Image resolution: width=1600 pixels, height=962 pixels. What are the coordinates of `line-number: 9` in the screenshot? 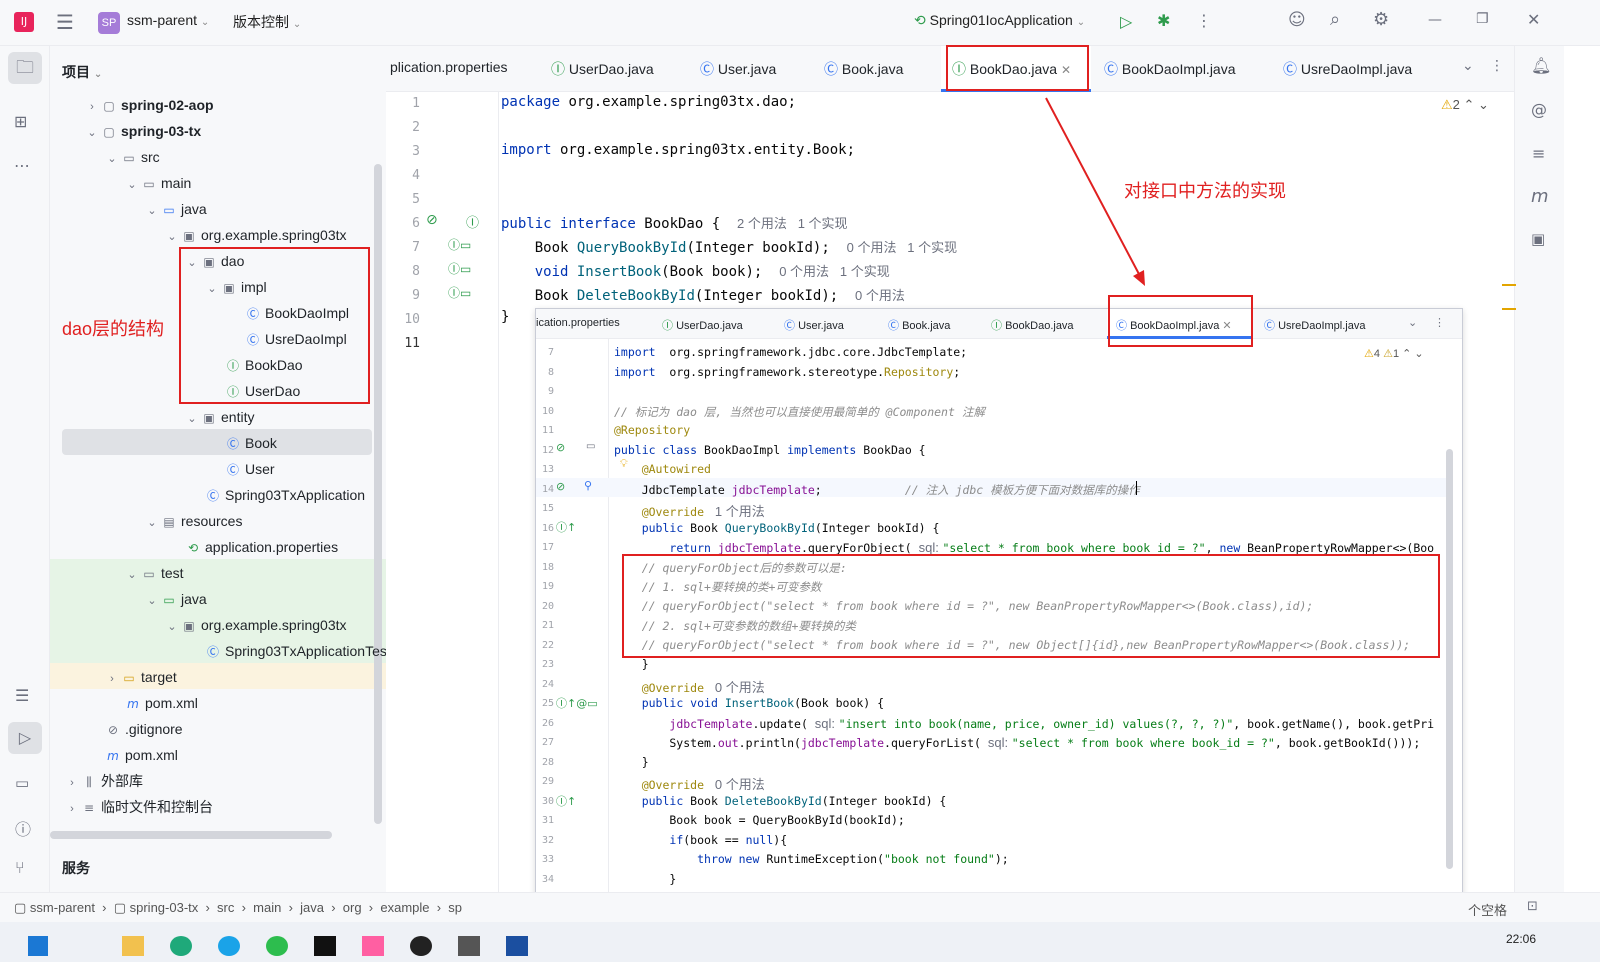 It's located at (550, 391).